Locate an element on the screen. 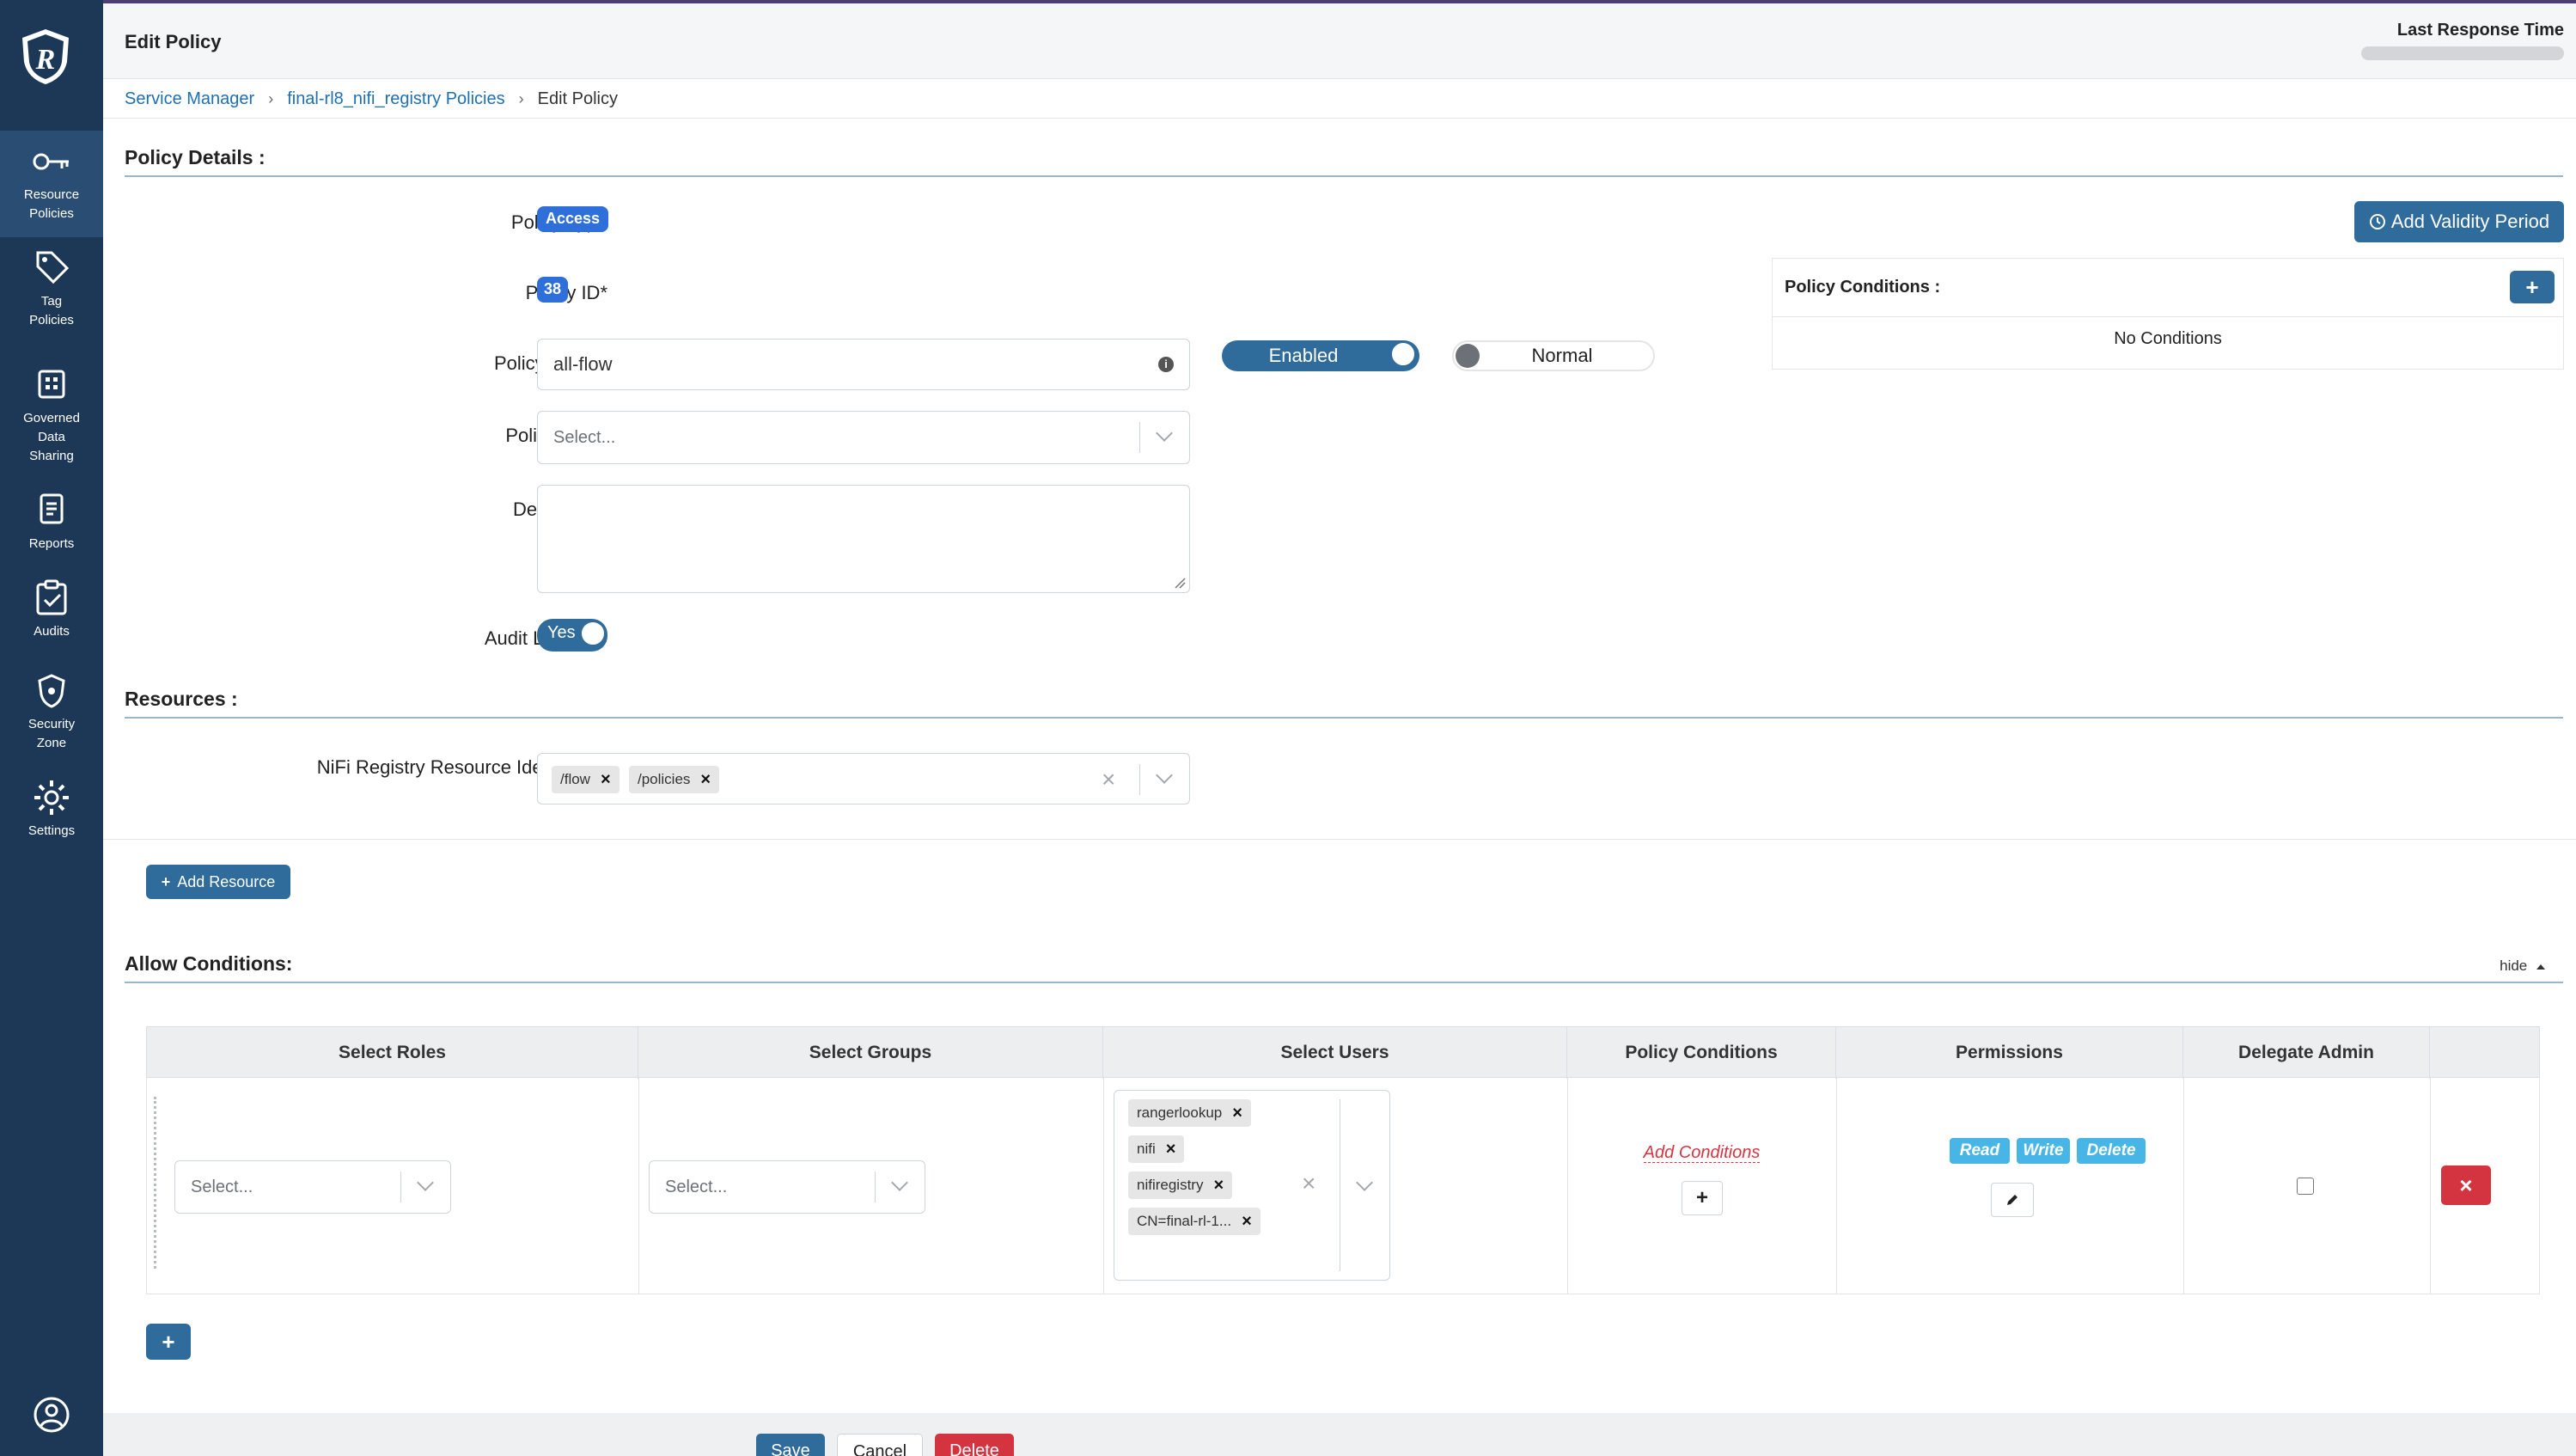 This screenshot has width=2576, height=1456. sidebar-item-label: Security is located at coordinates (51, 724).